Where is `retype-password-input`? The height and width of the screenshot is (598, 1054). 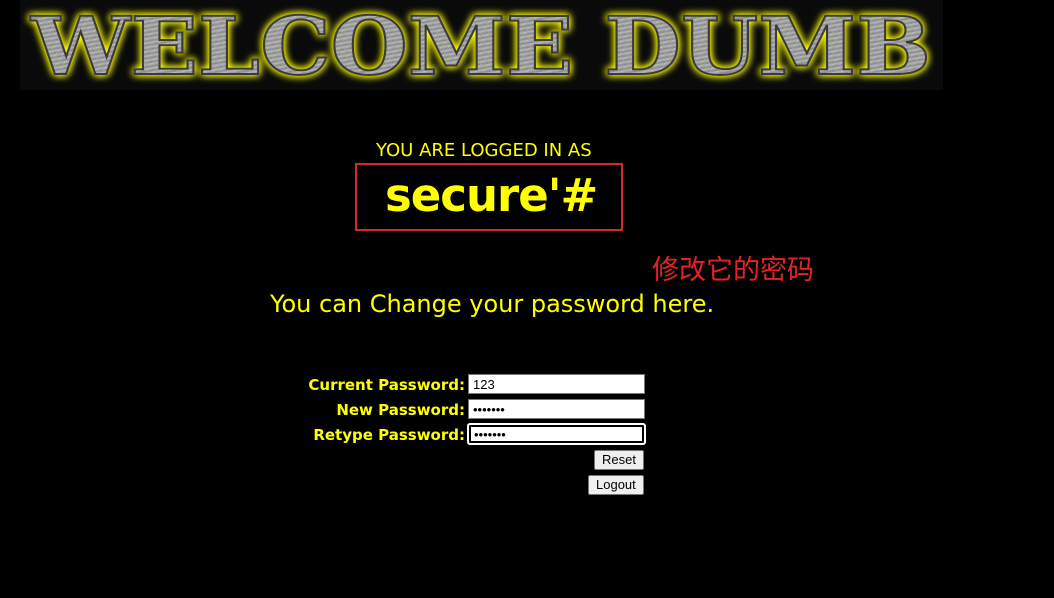
retype-password-input is located at coordinates (556, 434).